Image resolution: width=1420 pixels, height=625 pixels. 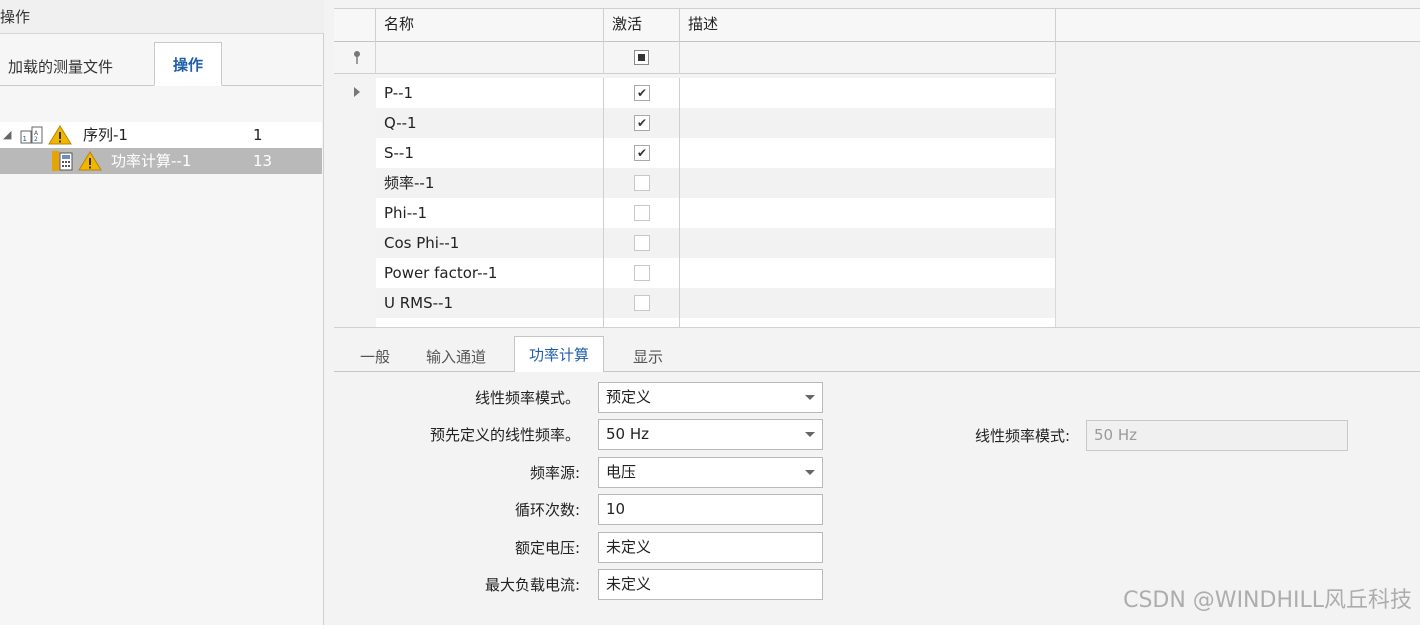 I want to click on table-row: Power factor--1, so click(x=695, y=273).